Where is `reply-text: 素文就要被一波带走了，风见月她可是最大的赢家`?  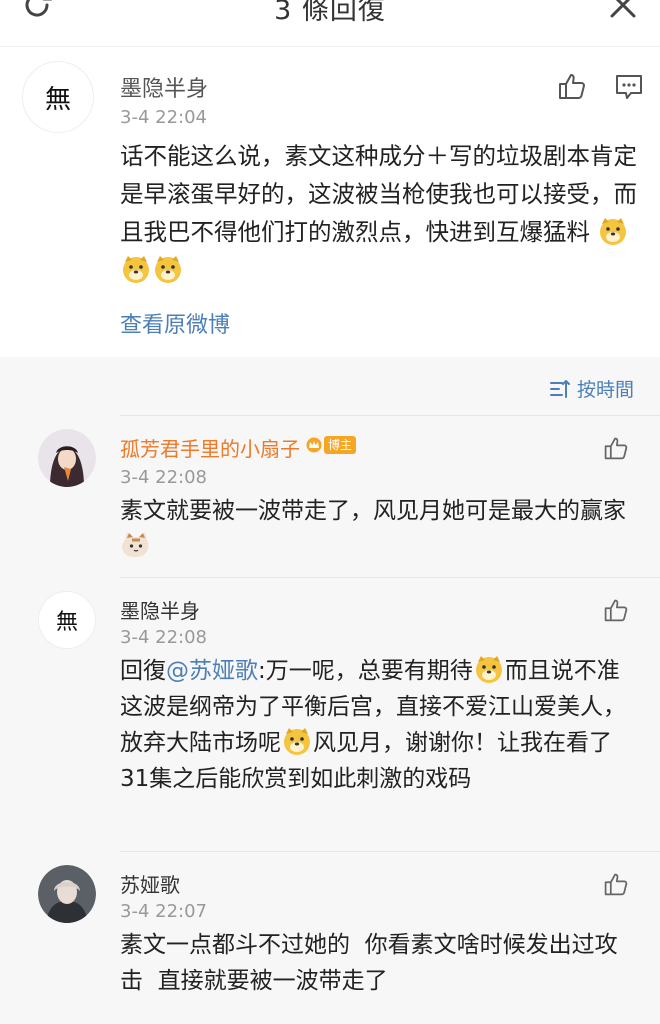
reply-text: 素文就要被一波带走了，风见月她可是最大的赢家 is located at coordinates (373, 511).